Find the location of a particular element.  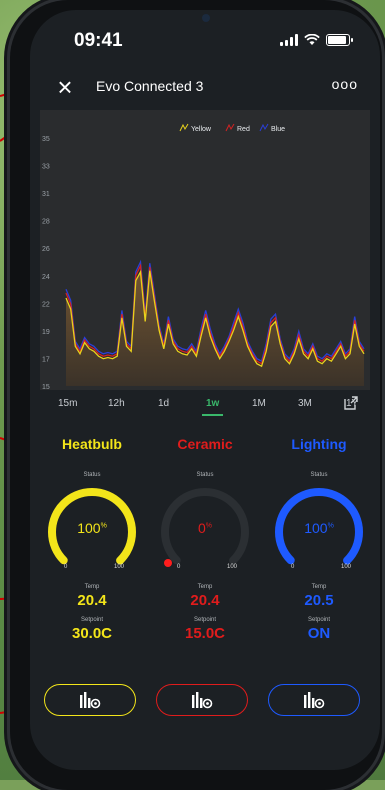

status-gauge: 0% 0 100 is located at coordinates (205, 532).